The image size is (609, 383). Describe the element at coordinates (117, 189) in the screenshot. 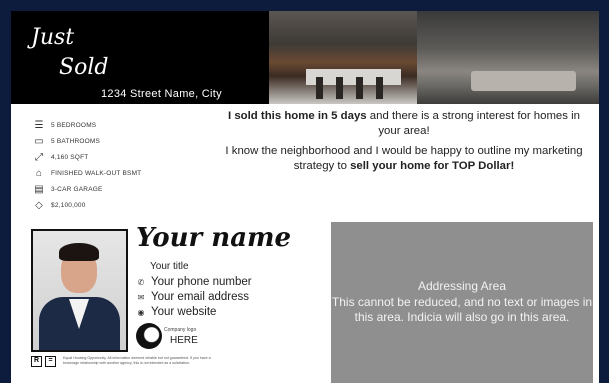

I see `feature-item: ▤ 3-CAR GARAGE` at that location.